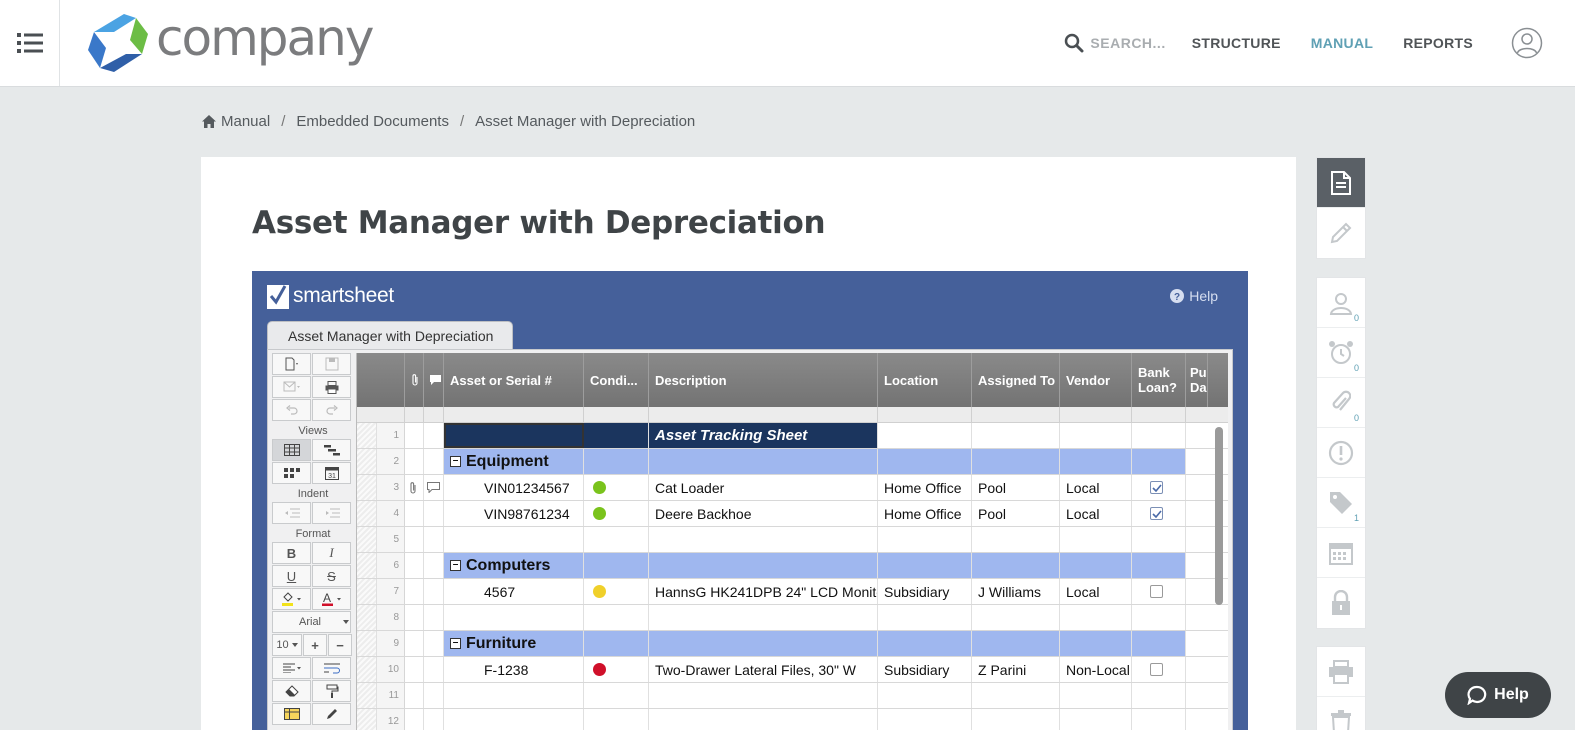  I want to click on menu-toggle-button, so click(30, 43).